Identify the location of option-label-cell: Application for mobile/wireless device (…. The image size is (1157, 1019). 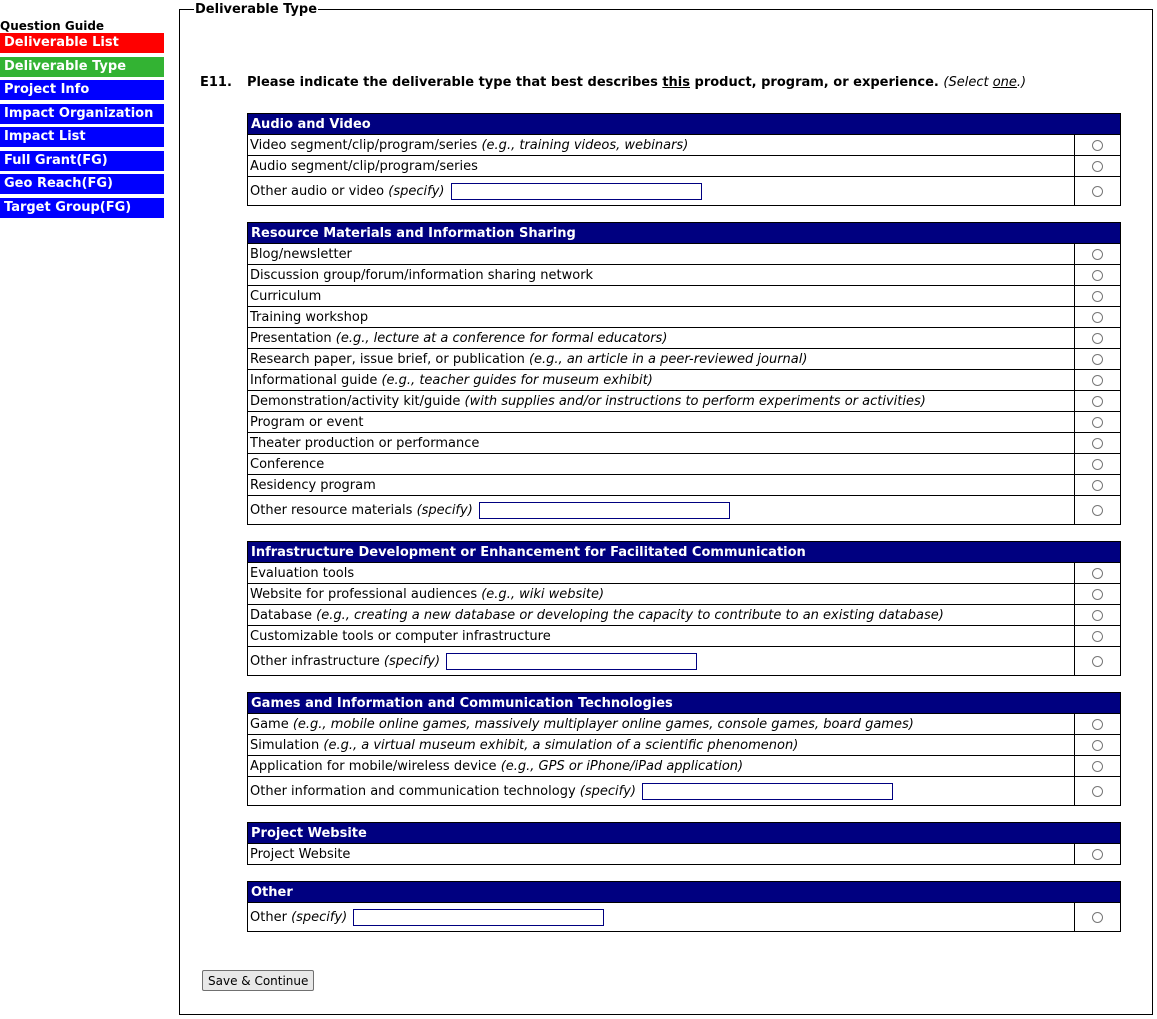
(661, 766).